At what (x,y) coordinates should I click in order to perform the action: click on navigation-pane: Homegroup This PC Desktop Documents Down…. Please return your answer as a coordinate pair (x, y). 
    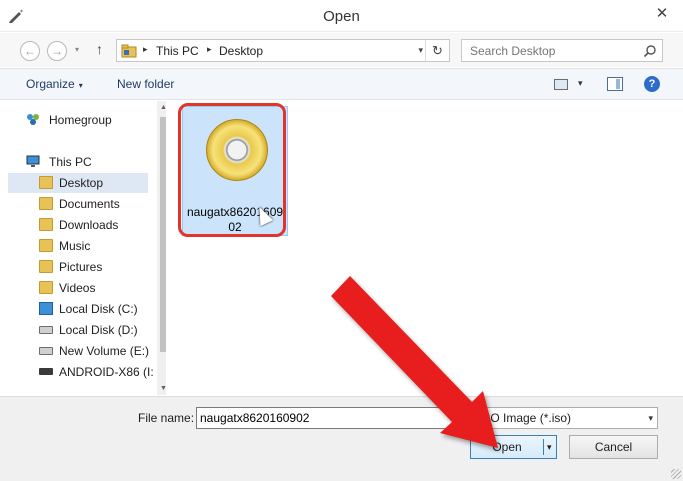
    Looking at the image, I should click on (89, 248).